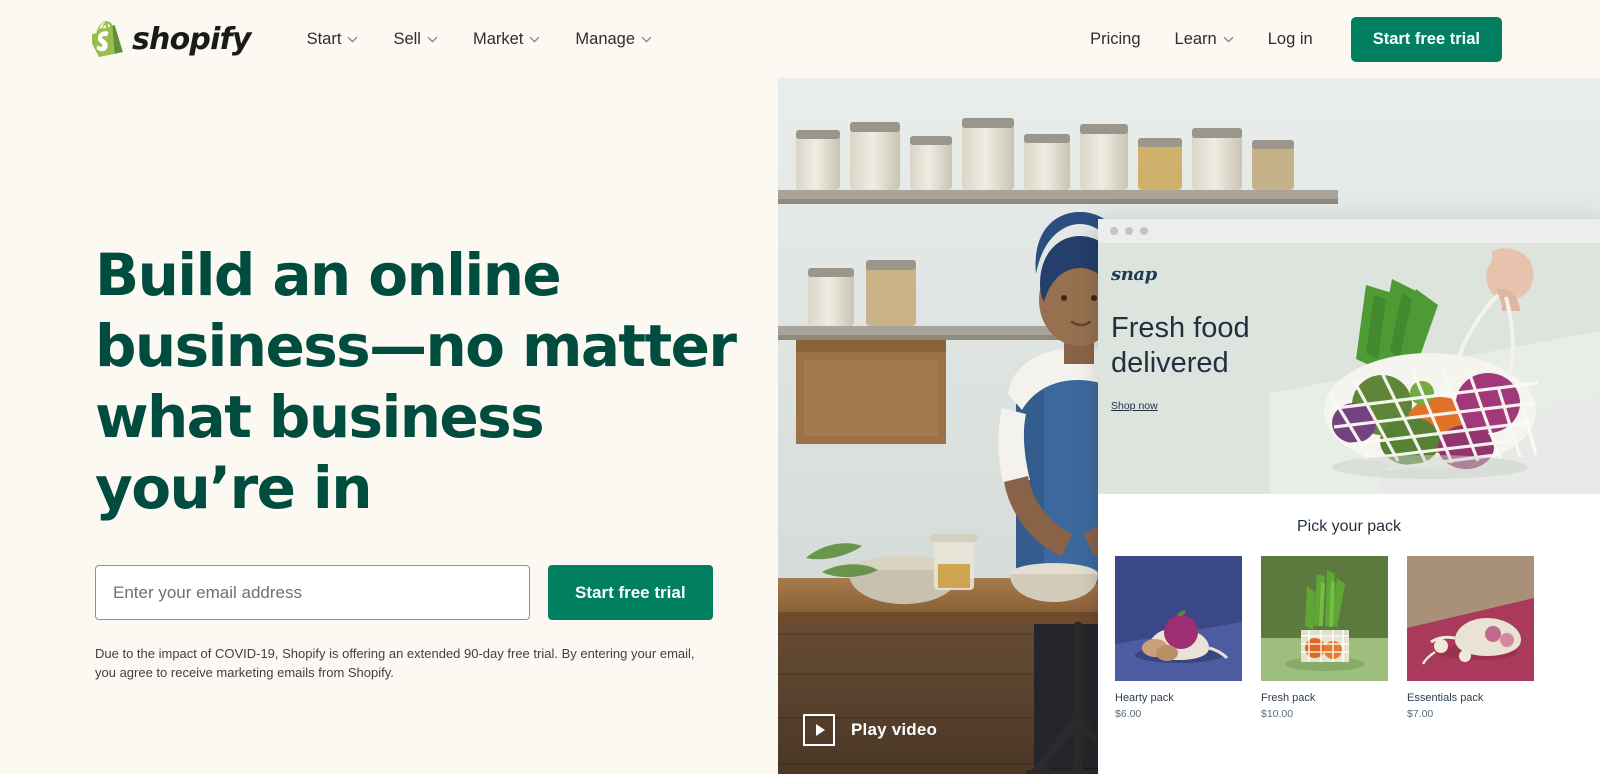 This screenshot has width=1600, height=774. I want to click on product-card-hearty-pack: Hearty pack $6.00, so click(1178, 638).